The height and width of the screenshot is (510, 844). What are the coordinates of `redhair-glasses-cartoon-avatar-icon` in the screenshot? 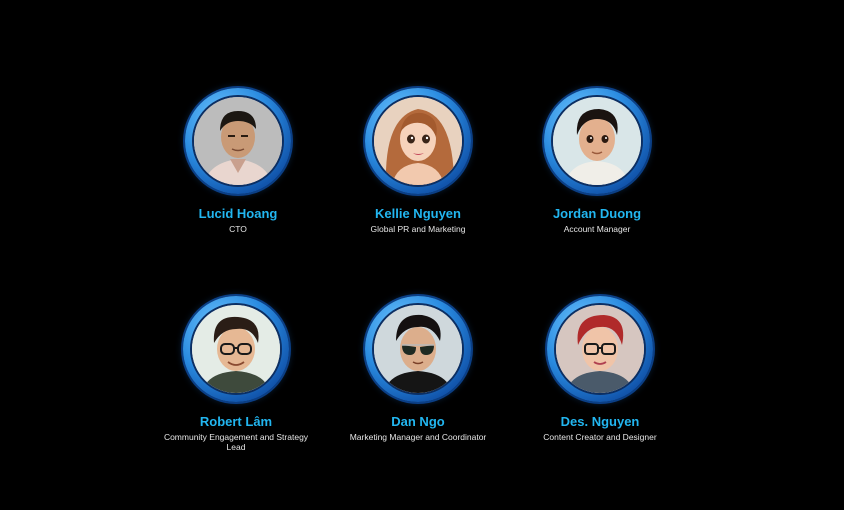 It's located at (600, 349).